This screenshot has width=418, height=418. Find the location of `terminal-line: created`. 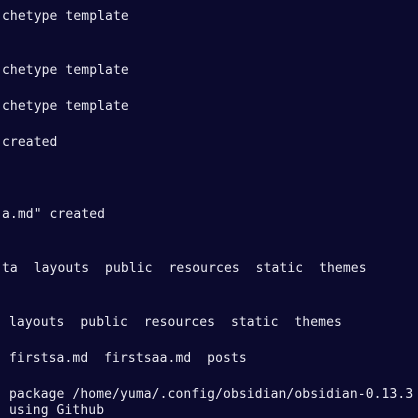

terminal-line: created is located at coordinates (30, 142).